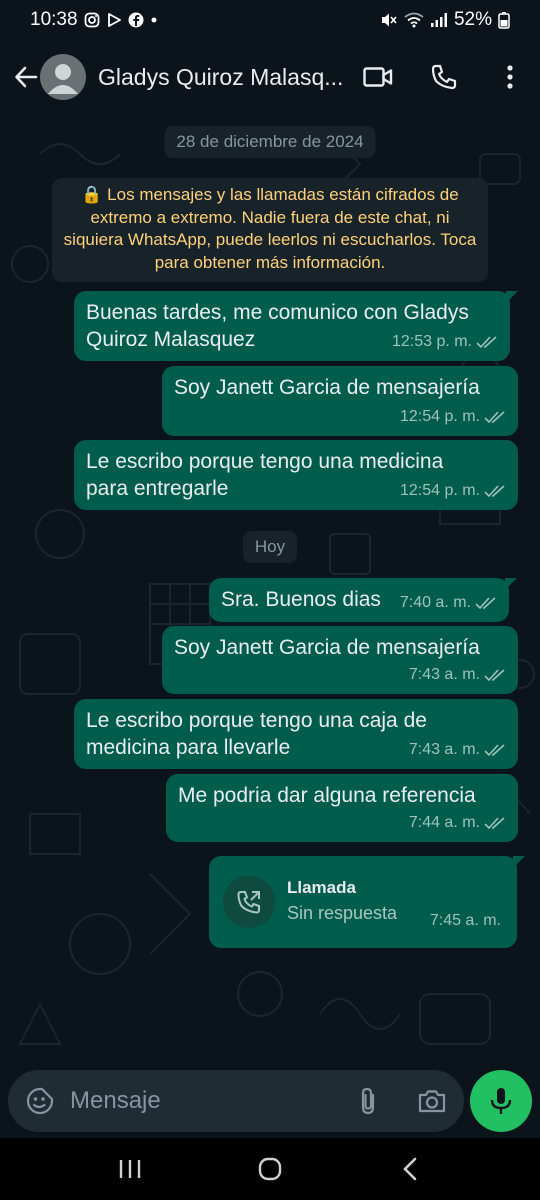  I want to click on message-meta: 7:40 a. m., so click(448, 602).